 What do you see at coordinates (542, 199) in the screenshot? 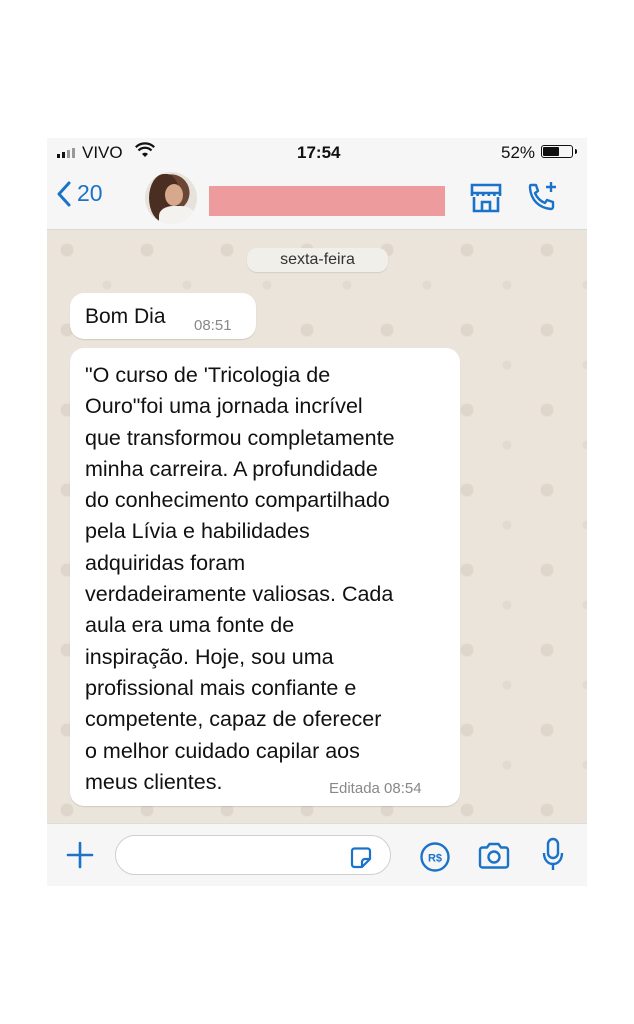
I see `voice-call-icon` at bounding box center [542, 199].